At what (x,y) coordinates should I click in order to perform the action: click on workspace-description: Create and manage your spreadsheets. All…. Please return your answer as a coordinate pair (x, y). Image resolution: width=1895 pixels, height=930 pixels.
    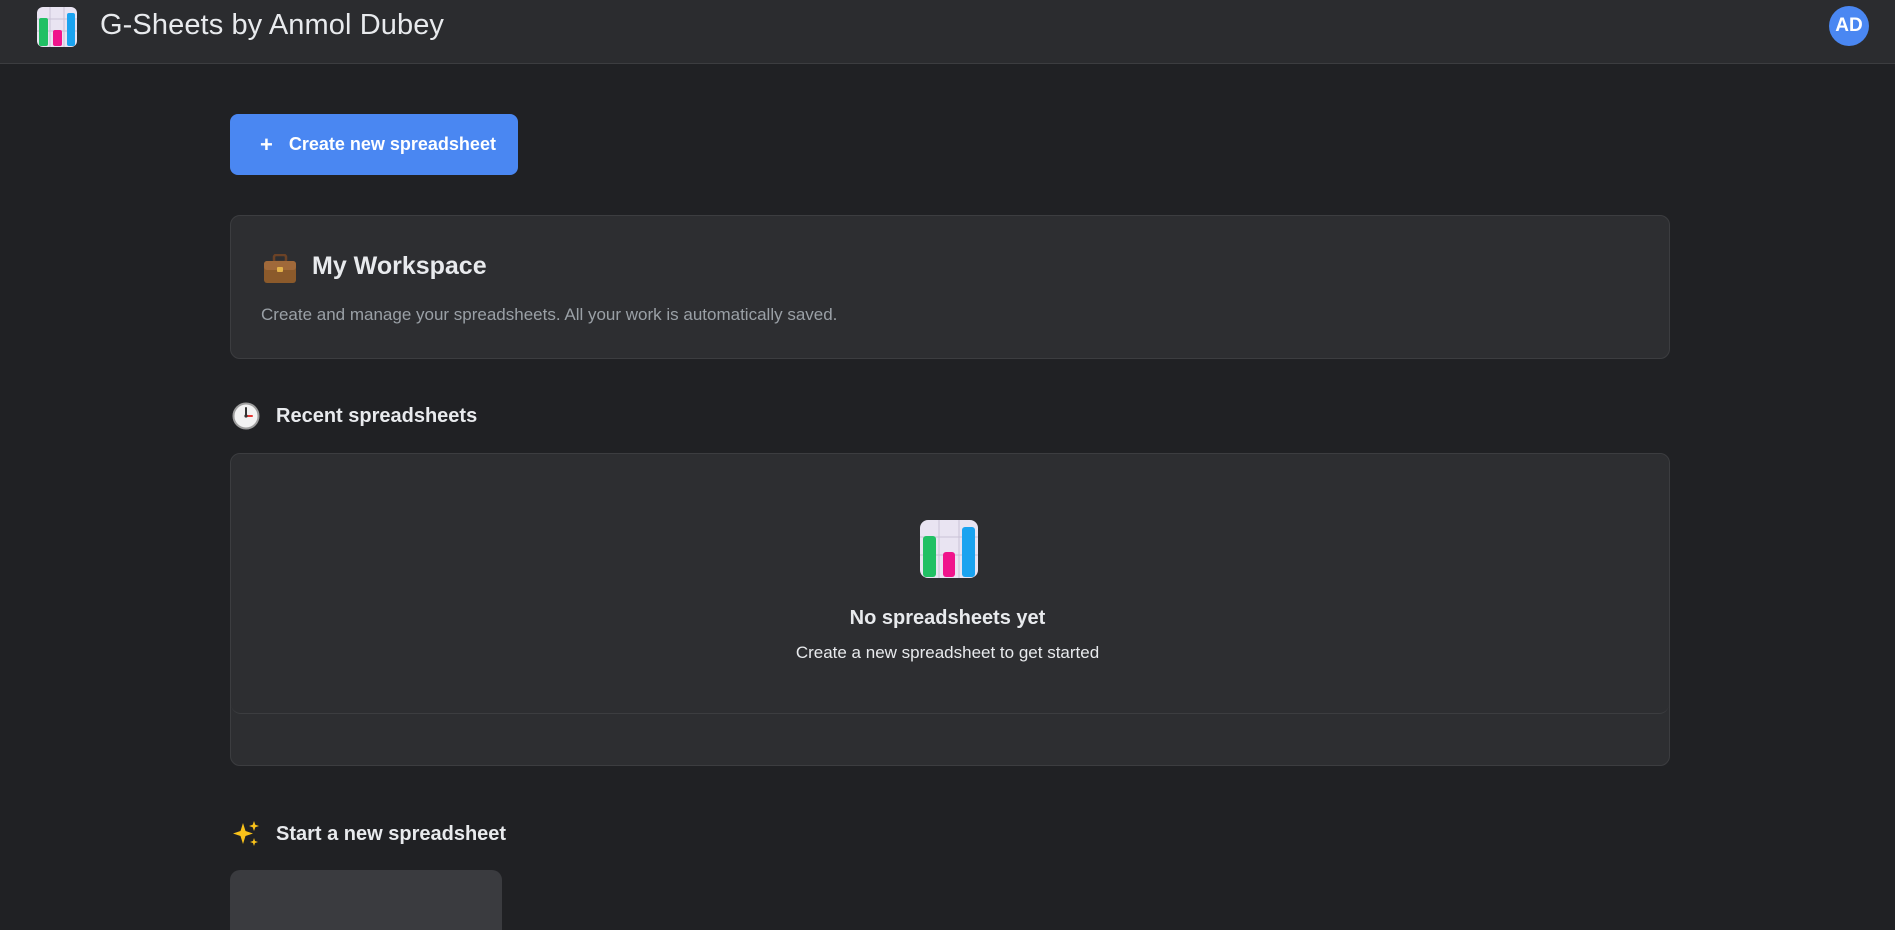
    Looking at the image, I should click on (549, 314).